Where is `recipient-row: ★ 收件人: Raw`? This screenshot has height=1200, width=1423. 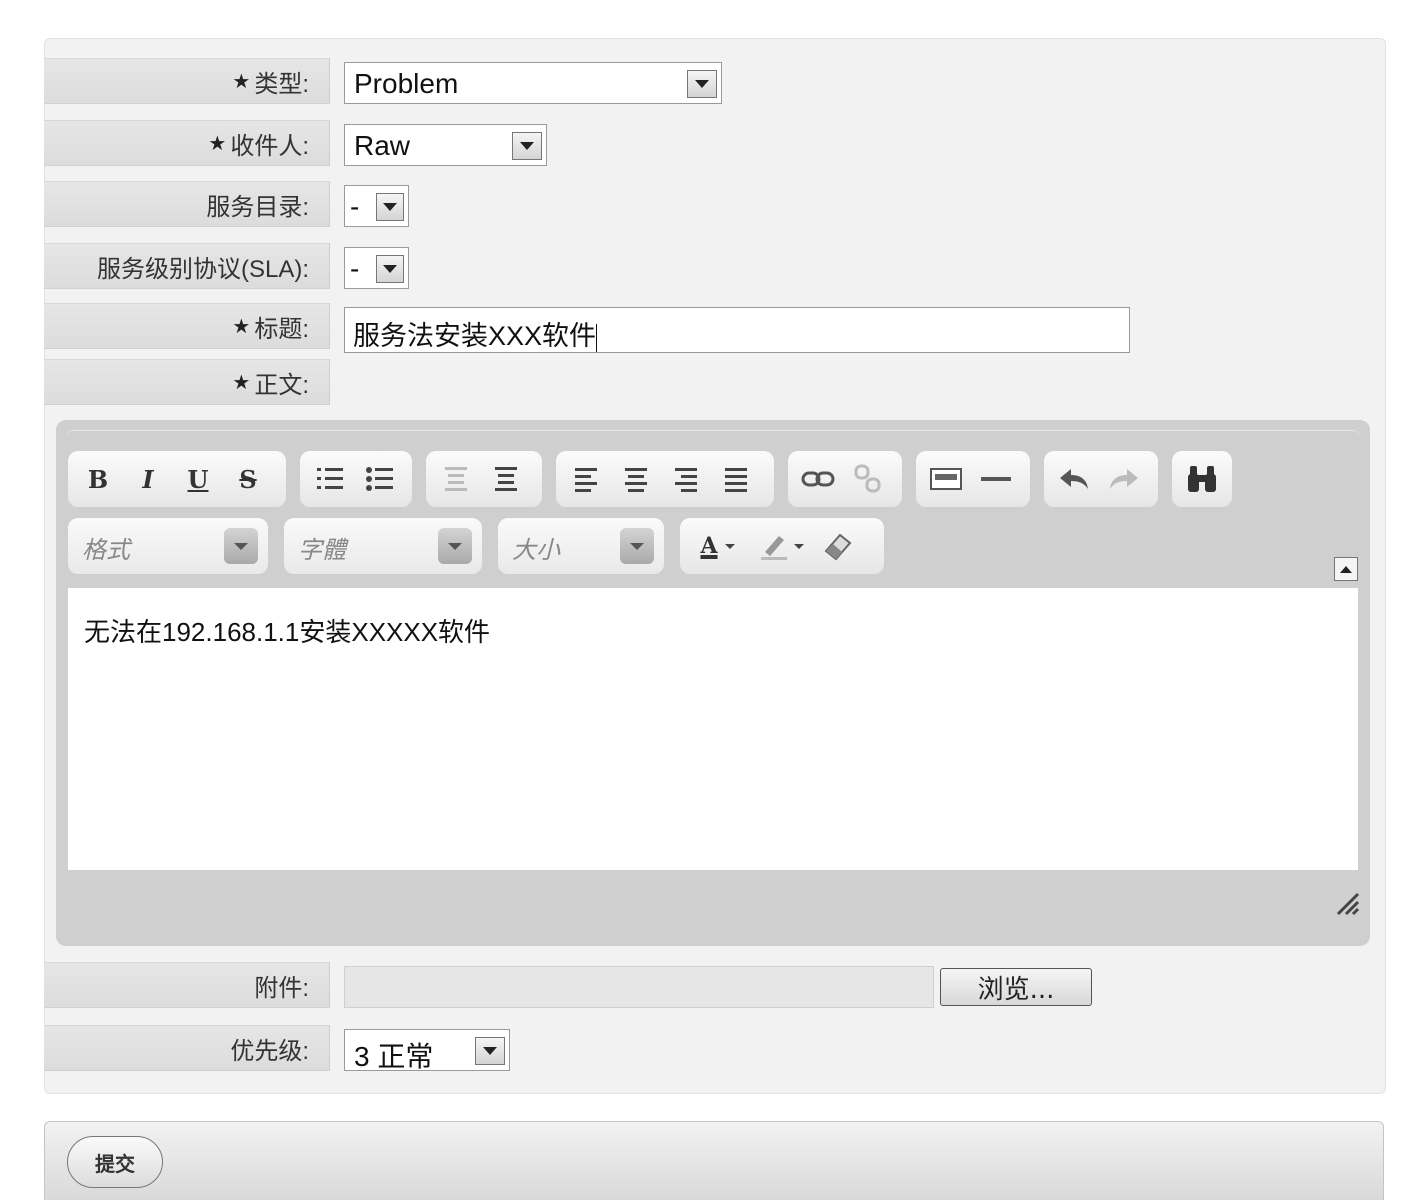
recipient-row: ★ 收件人: Raw is located at coordinates (714, 144).